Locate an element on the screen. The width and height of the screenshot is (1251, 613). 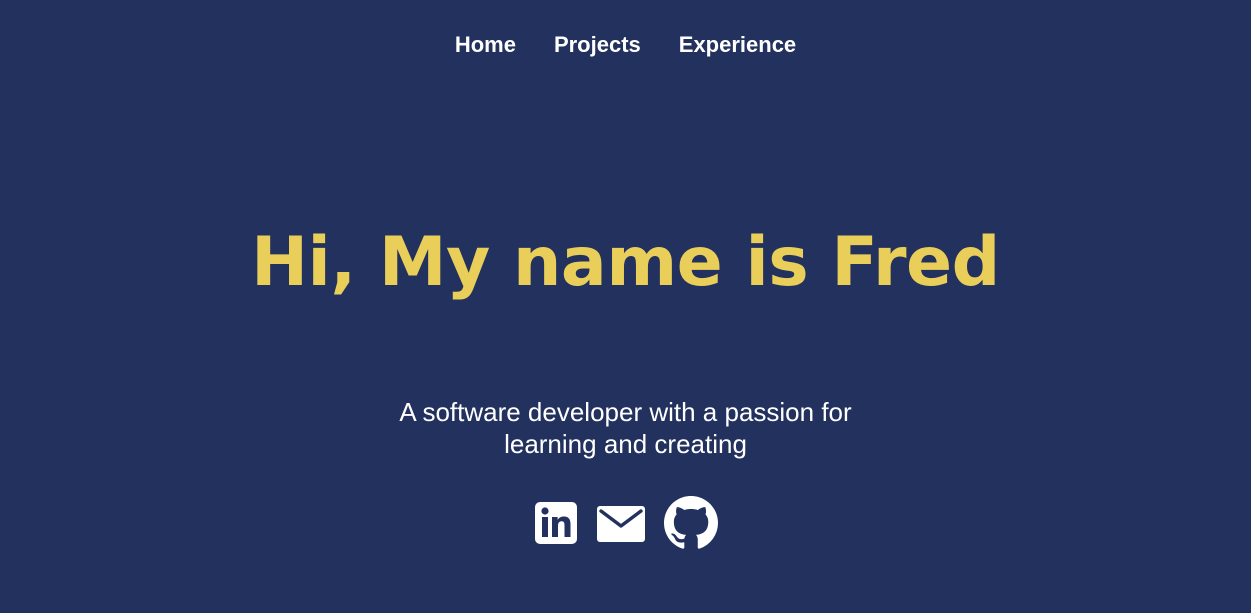
linkedin-link is located at coordinates (556, 523).